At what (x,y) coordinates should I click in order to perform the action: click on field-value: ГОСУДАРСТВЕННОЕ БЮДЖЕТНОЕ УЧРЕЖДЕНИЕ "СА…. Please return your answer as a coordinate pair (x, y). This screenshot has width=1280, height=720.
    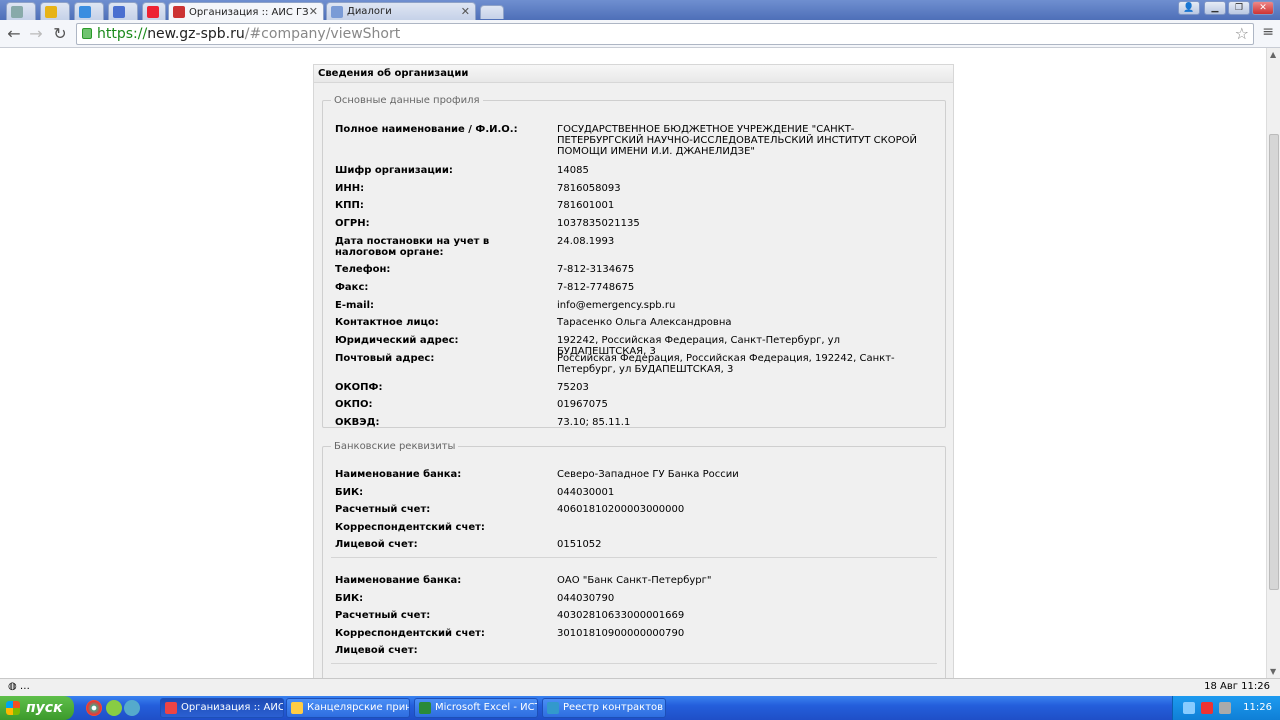
    Looking at the image, I should click on (737, 140).